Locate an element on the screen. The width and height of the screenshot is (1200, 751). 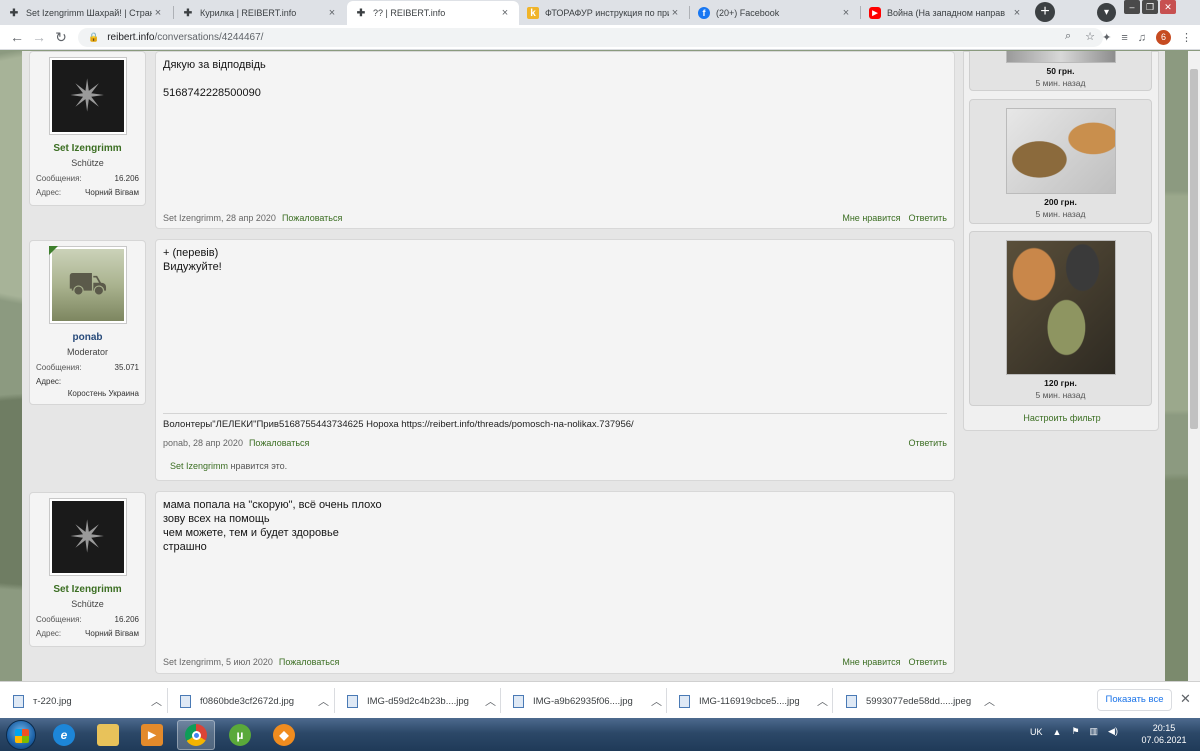
extensions-icon: ✦ is located at coordinates (1106, 37).